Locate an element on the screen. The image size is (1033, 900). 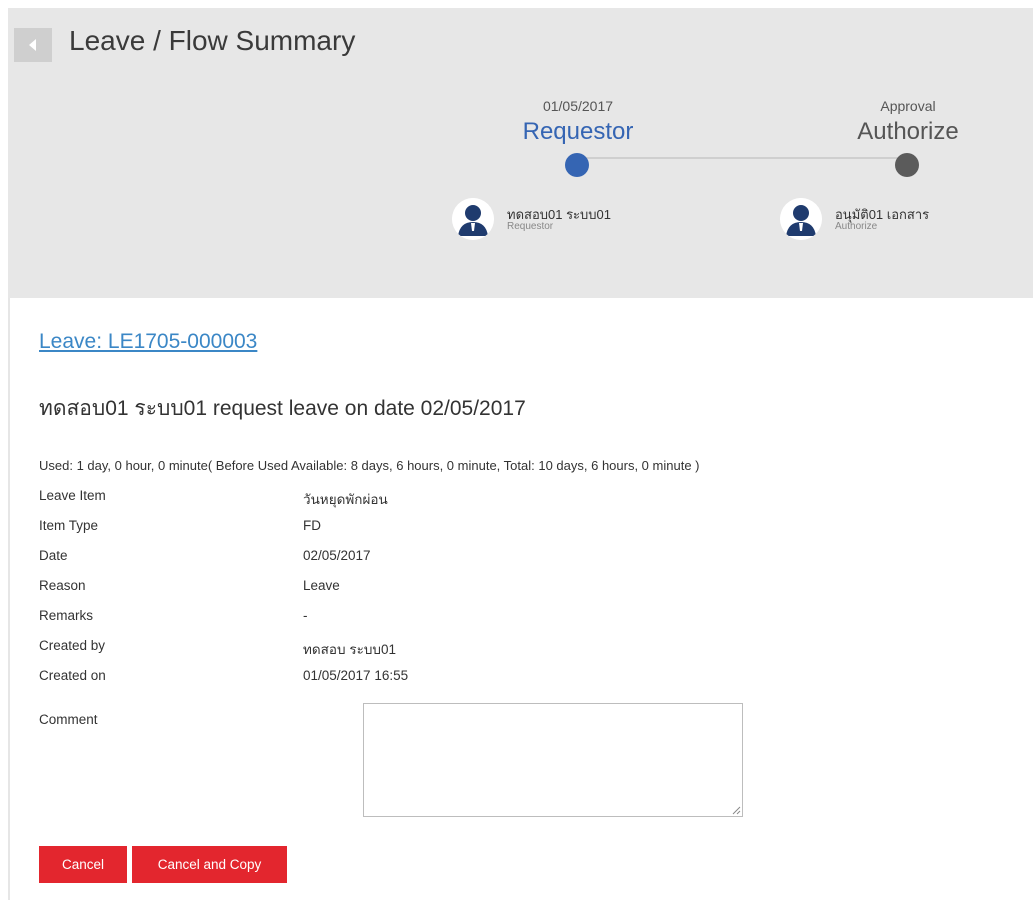
requestor-person: ทดสอบ01 ระบบ01 Requestor is located at coordinates (552, 221).